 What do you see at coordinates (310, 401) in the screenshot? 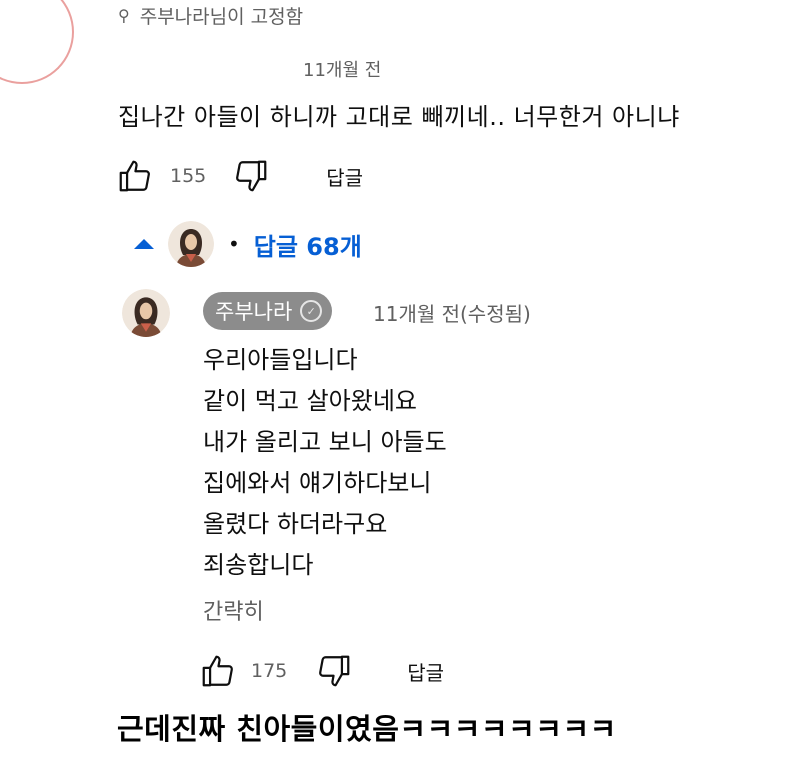
I see `reply-line: 같이 먹고 살아왔네요` at bounding box center [310, 401].